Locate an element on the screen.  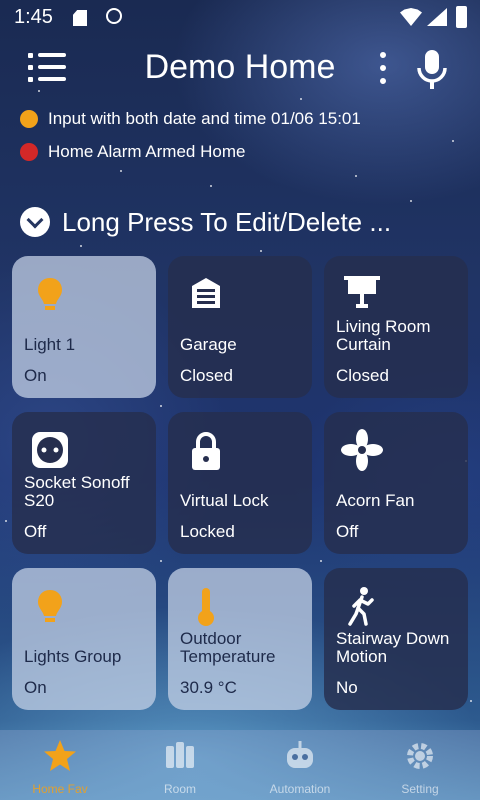
microphone-icon is located at coordinates (432, 69).